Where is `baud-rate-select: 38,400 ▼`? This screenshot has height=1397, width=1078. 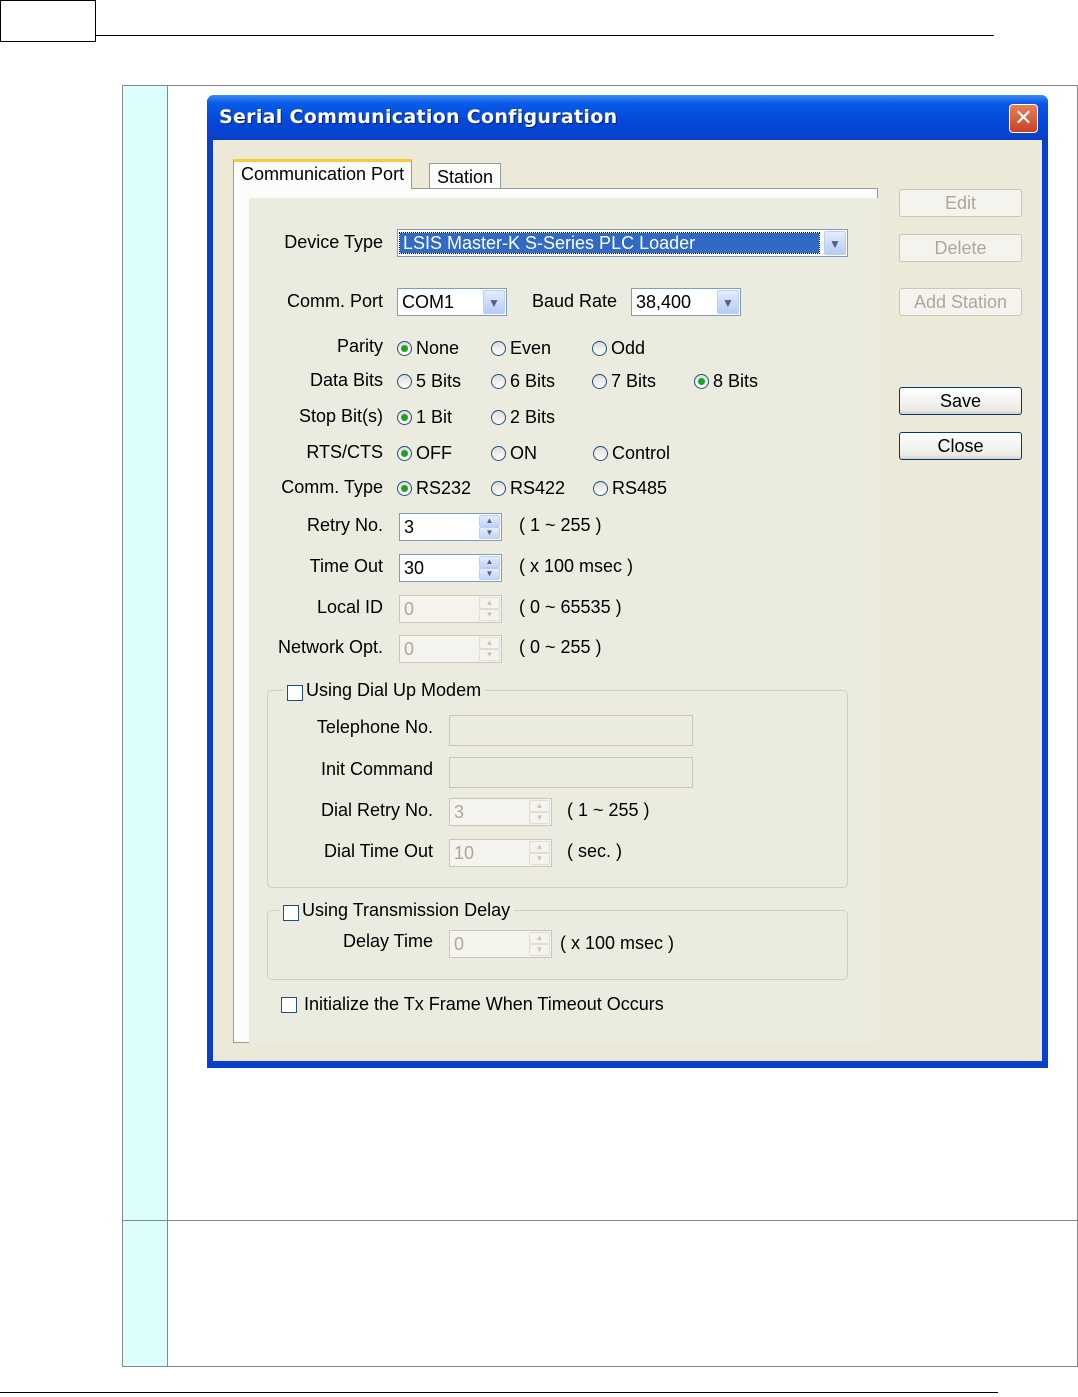
baud-rate-select: 38,400 ▼ is located at coordinates (686, 302).